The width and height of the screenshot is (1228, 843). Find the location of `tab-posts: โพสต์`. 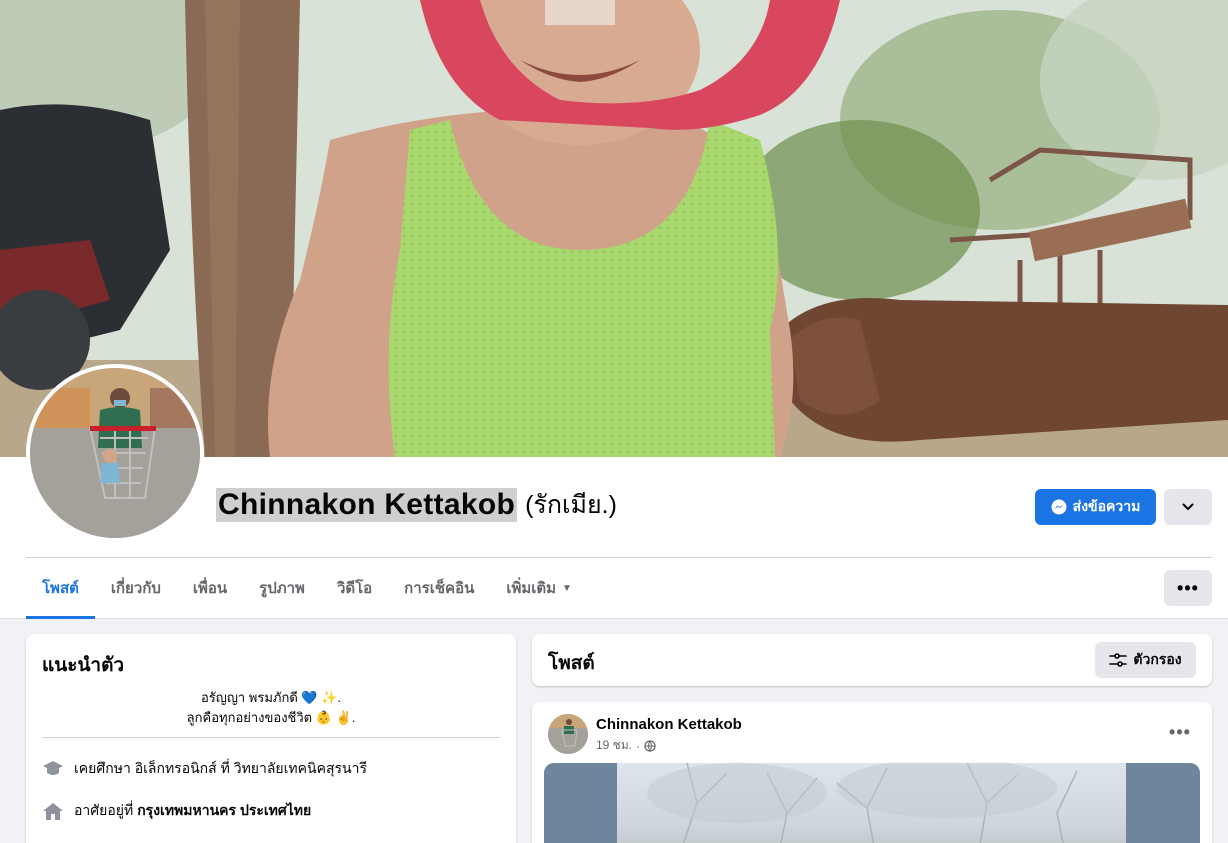

tab-posts: โพสต์ is located at coordinates (60, 588).